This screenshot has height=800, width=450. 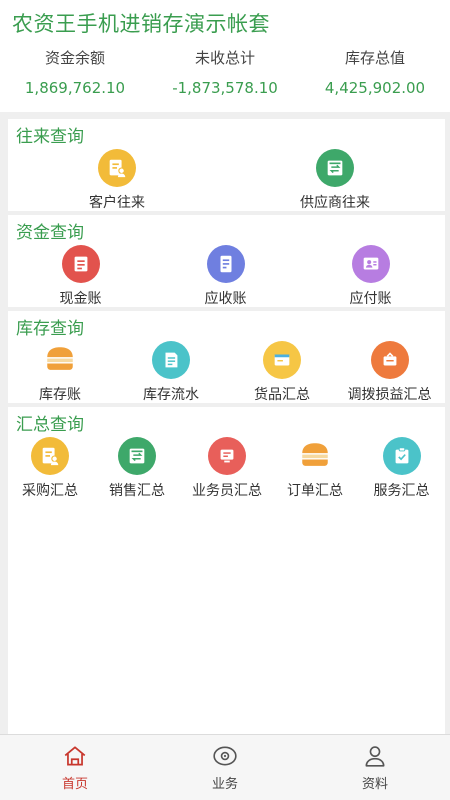 I want to click on item-label: 应收账, so click(x=225, y=299).